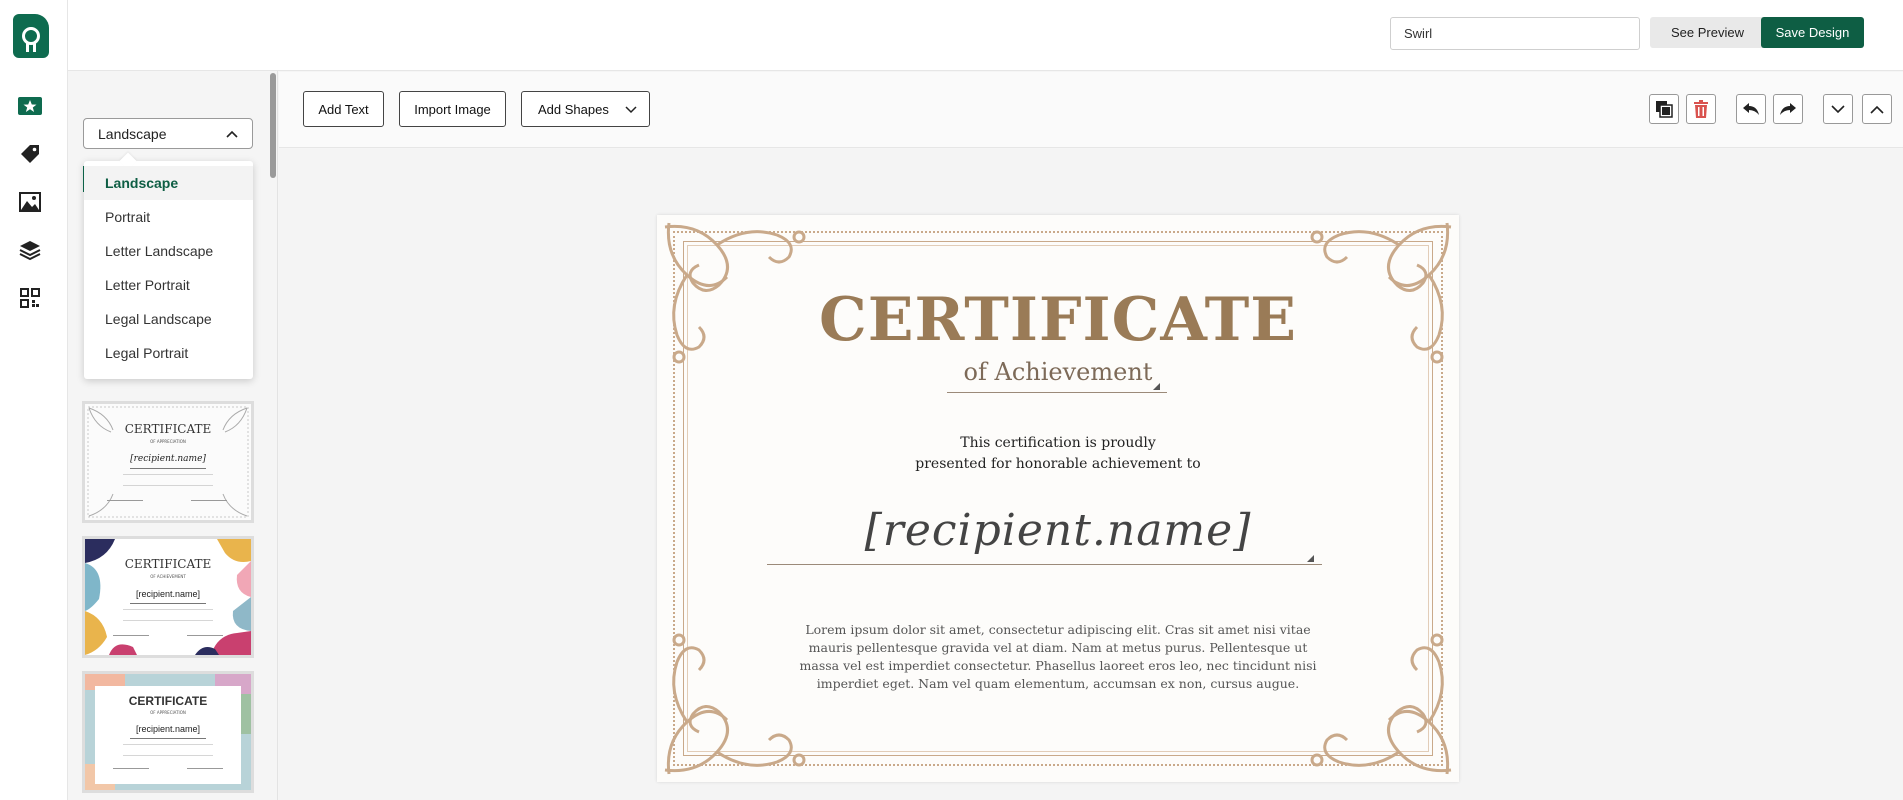 Image resolution: width=1903 pixels, height=800 pixels. I want to click on orientation-option-letter-landscape: Letter Landscape, so click(168, 251).